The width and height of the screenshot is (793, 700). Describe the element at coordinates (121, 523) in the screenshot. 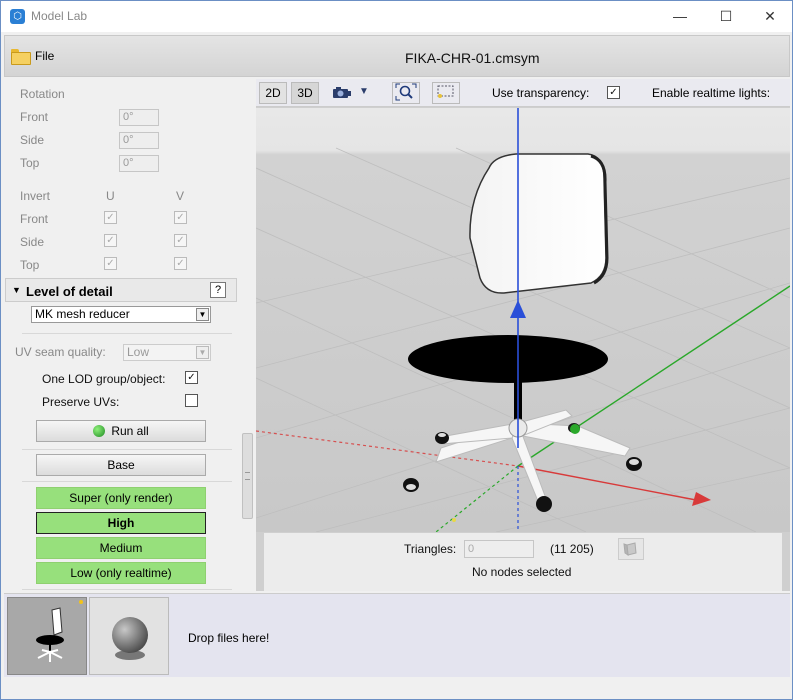

I see `lod-high-button: High` at that location.